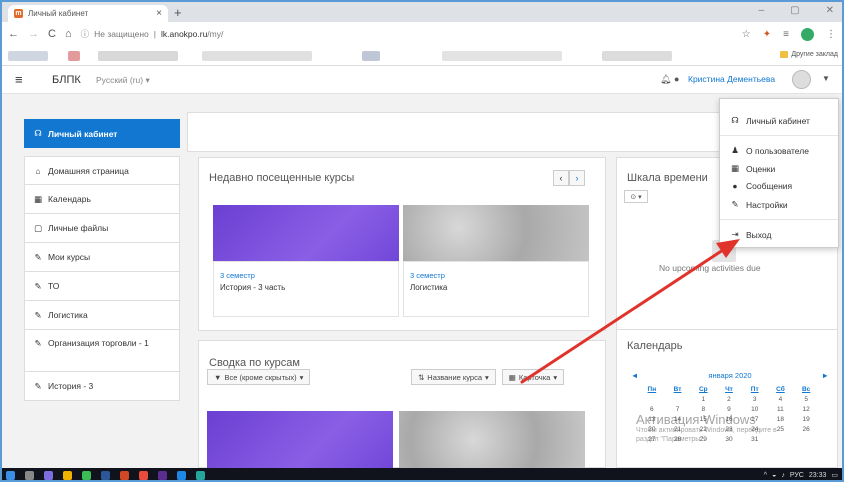 This screenshot has height=482, width=844. I want to click on calendar-day: 26, so click(806, 429).